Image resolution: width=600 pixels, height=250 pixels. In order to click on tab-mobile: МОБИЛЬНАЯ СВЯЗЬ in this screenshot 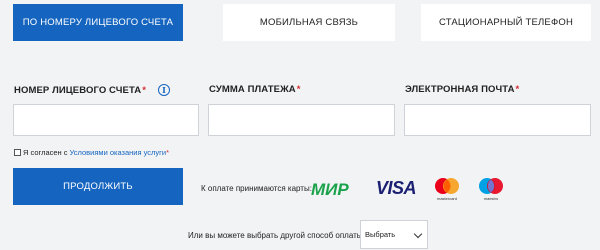, I will do `click(309, 22)`.